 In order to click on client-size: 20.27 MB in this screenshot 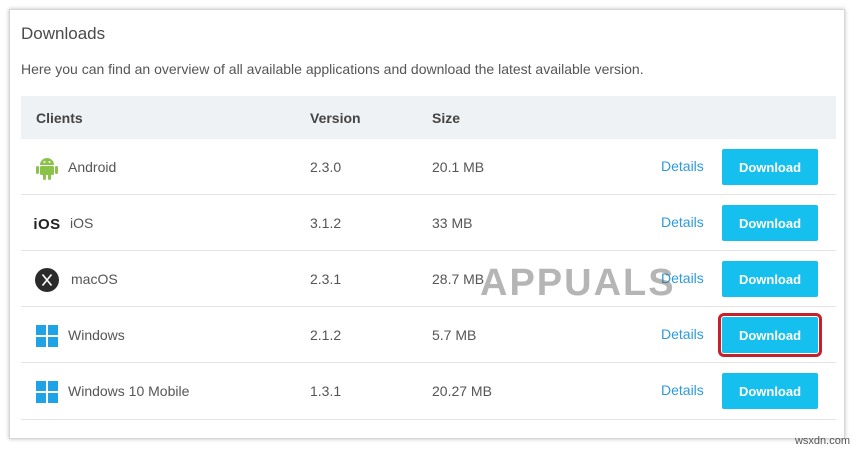, I will do `click(462, 391)`.